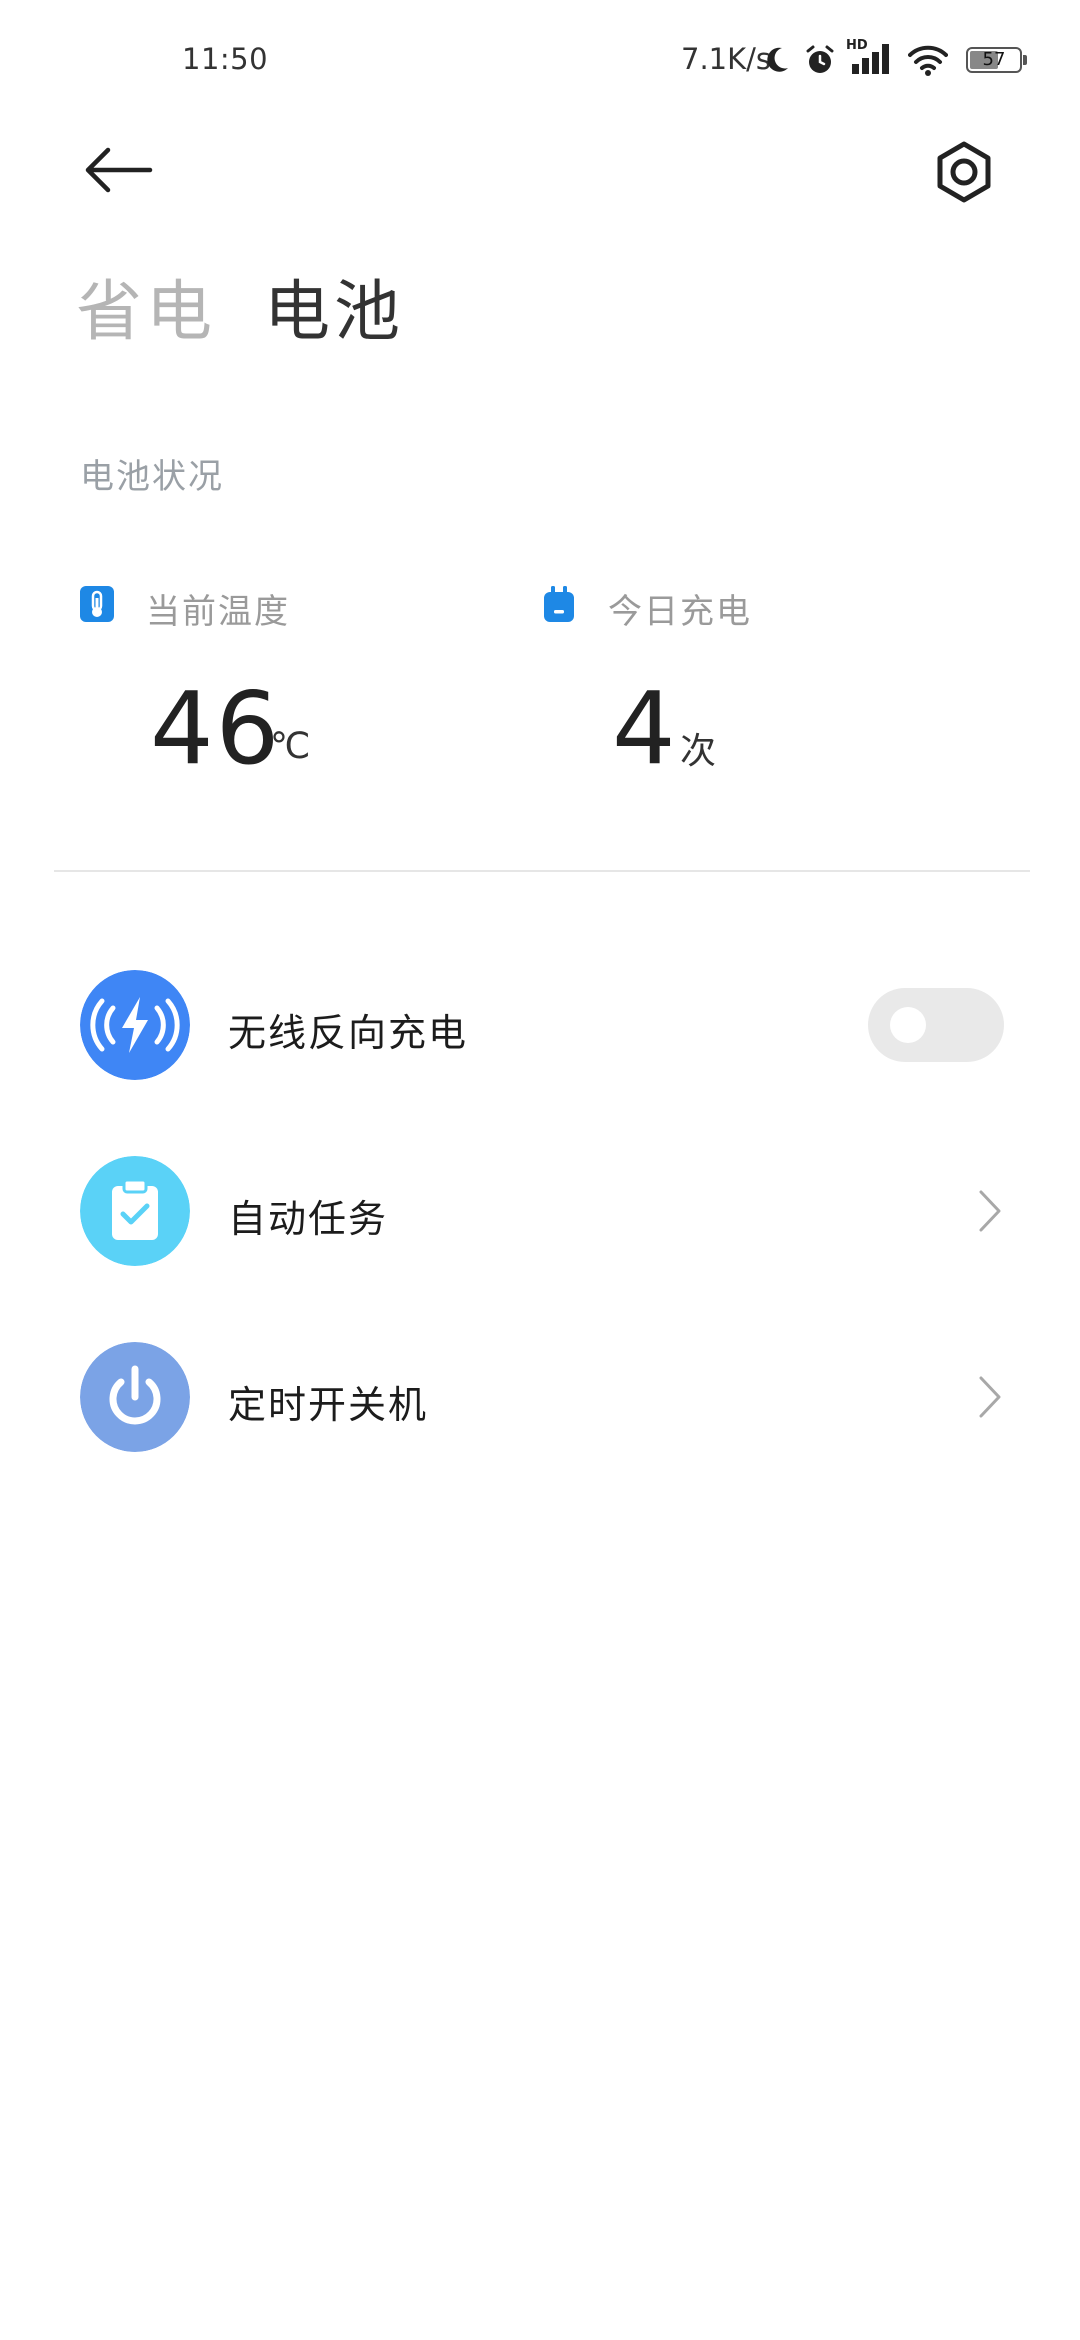 The width and height of the screenshot is (1080, 2340). What do you see at coordinates (348, 1033) in the screenshot?
I see `wireless-reverse-charging-label: 无线反向充电` at bounding box center [348, 1033].